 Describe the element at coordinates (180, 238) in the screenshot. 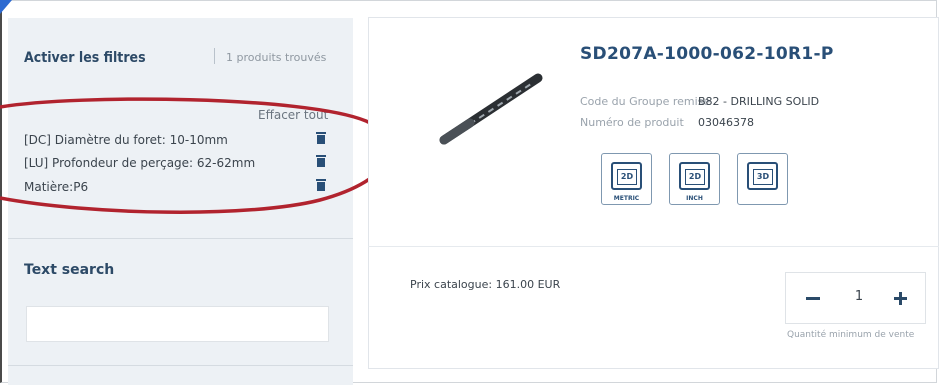

I see `panel-divider` at that location.